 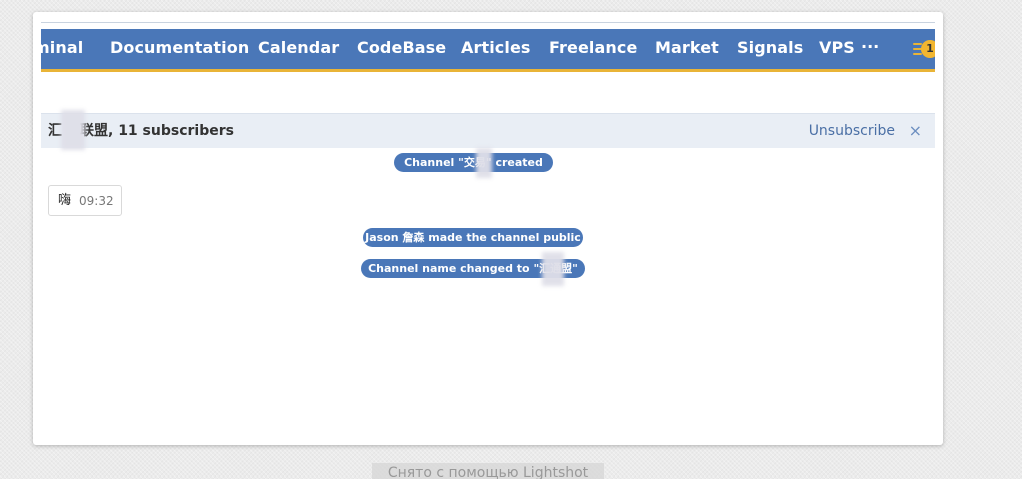 What do you see at coordinates (593, 49) in the screenshot?
I see `nav-item-freelance: Freelance` at bounding box center [593, 49].